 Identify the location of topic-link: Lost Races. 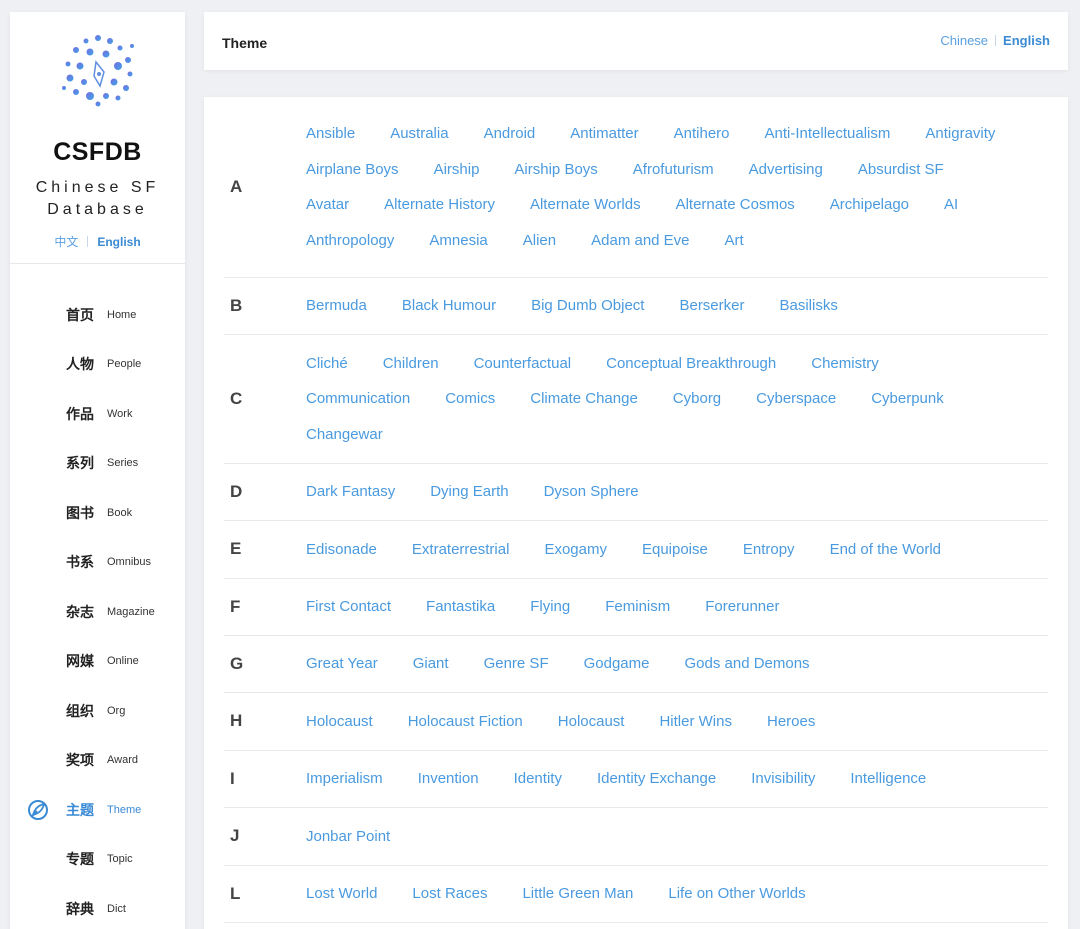
(449, 894).